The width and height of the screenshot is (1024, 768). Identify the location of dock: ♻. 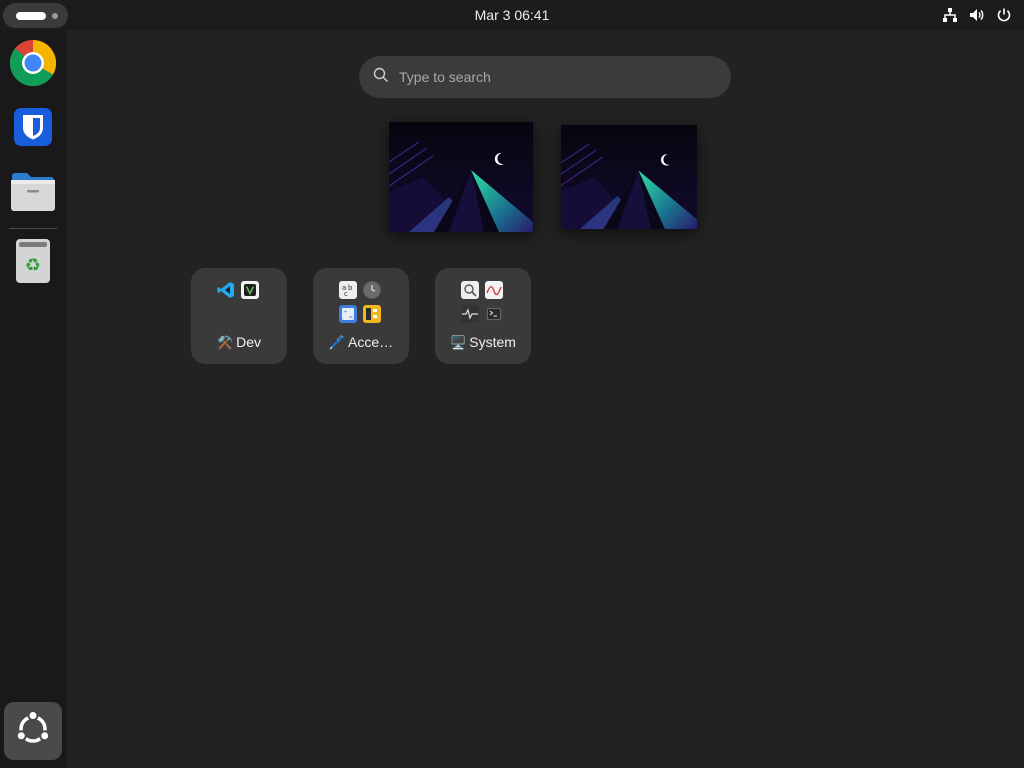
(33, 399).